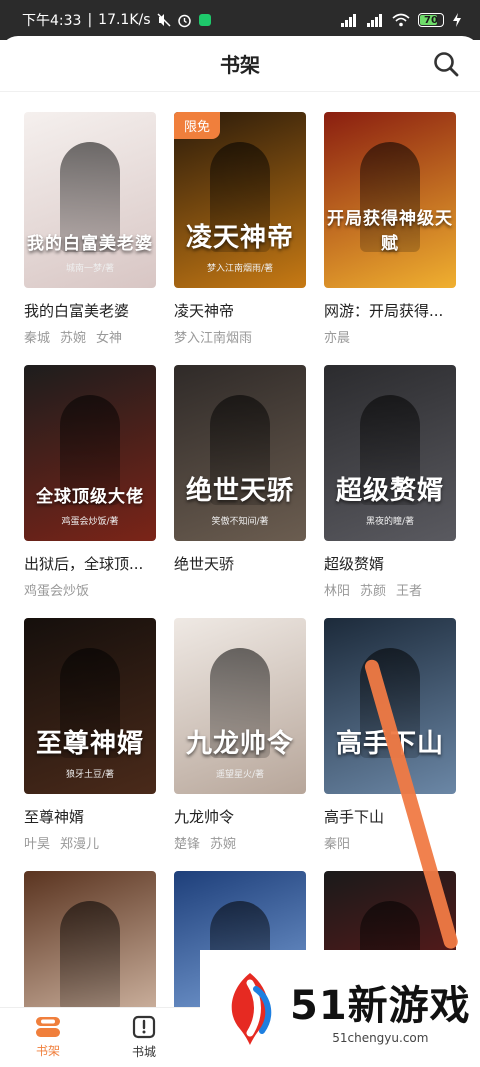 The width and height of the screenshot is (480, 1067). Describe the element at coordinates (390, 231) in the screenshot. I see `cover-title: 开局获得神级天赋` at that location.